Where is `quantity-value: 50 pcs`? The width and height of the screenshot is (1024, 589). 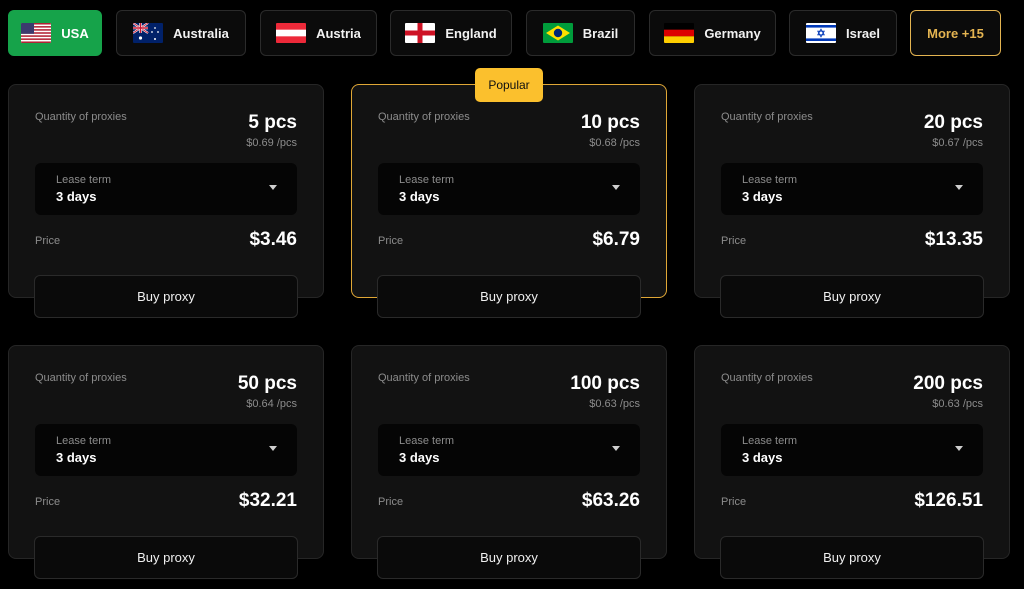
quantity-value: 50 pcs is located at coordinates (267, 383).